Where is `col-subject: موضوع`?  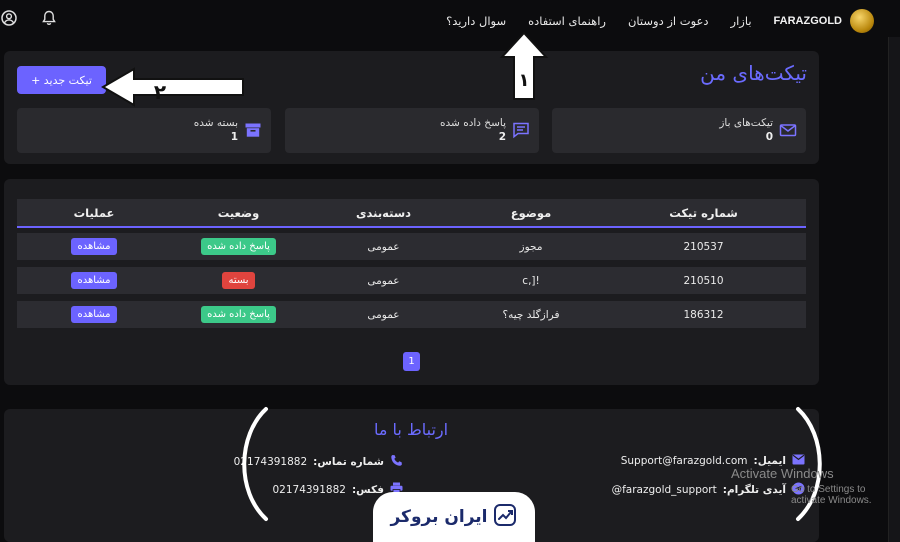
col-subject: موضوع is located at coordinates (531, 212).